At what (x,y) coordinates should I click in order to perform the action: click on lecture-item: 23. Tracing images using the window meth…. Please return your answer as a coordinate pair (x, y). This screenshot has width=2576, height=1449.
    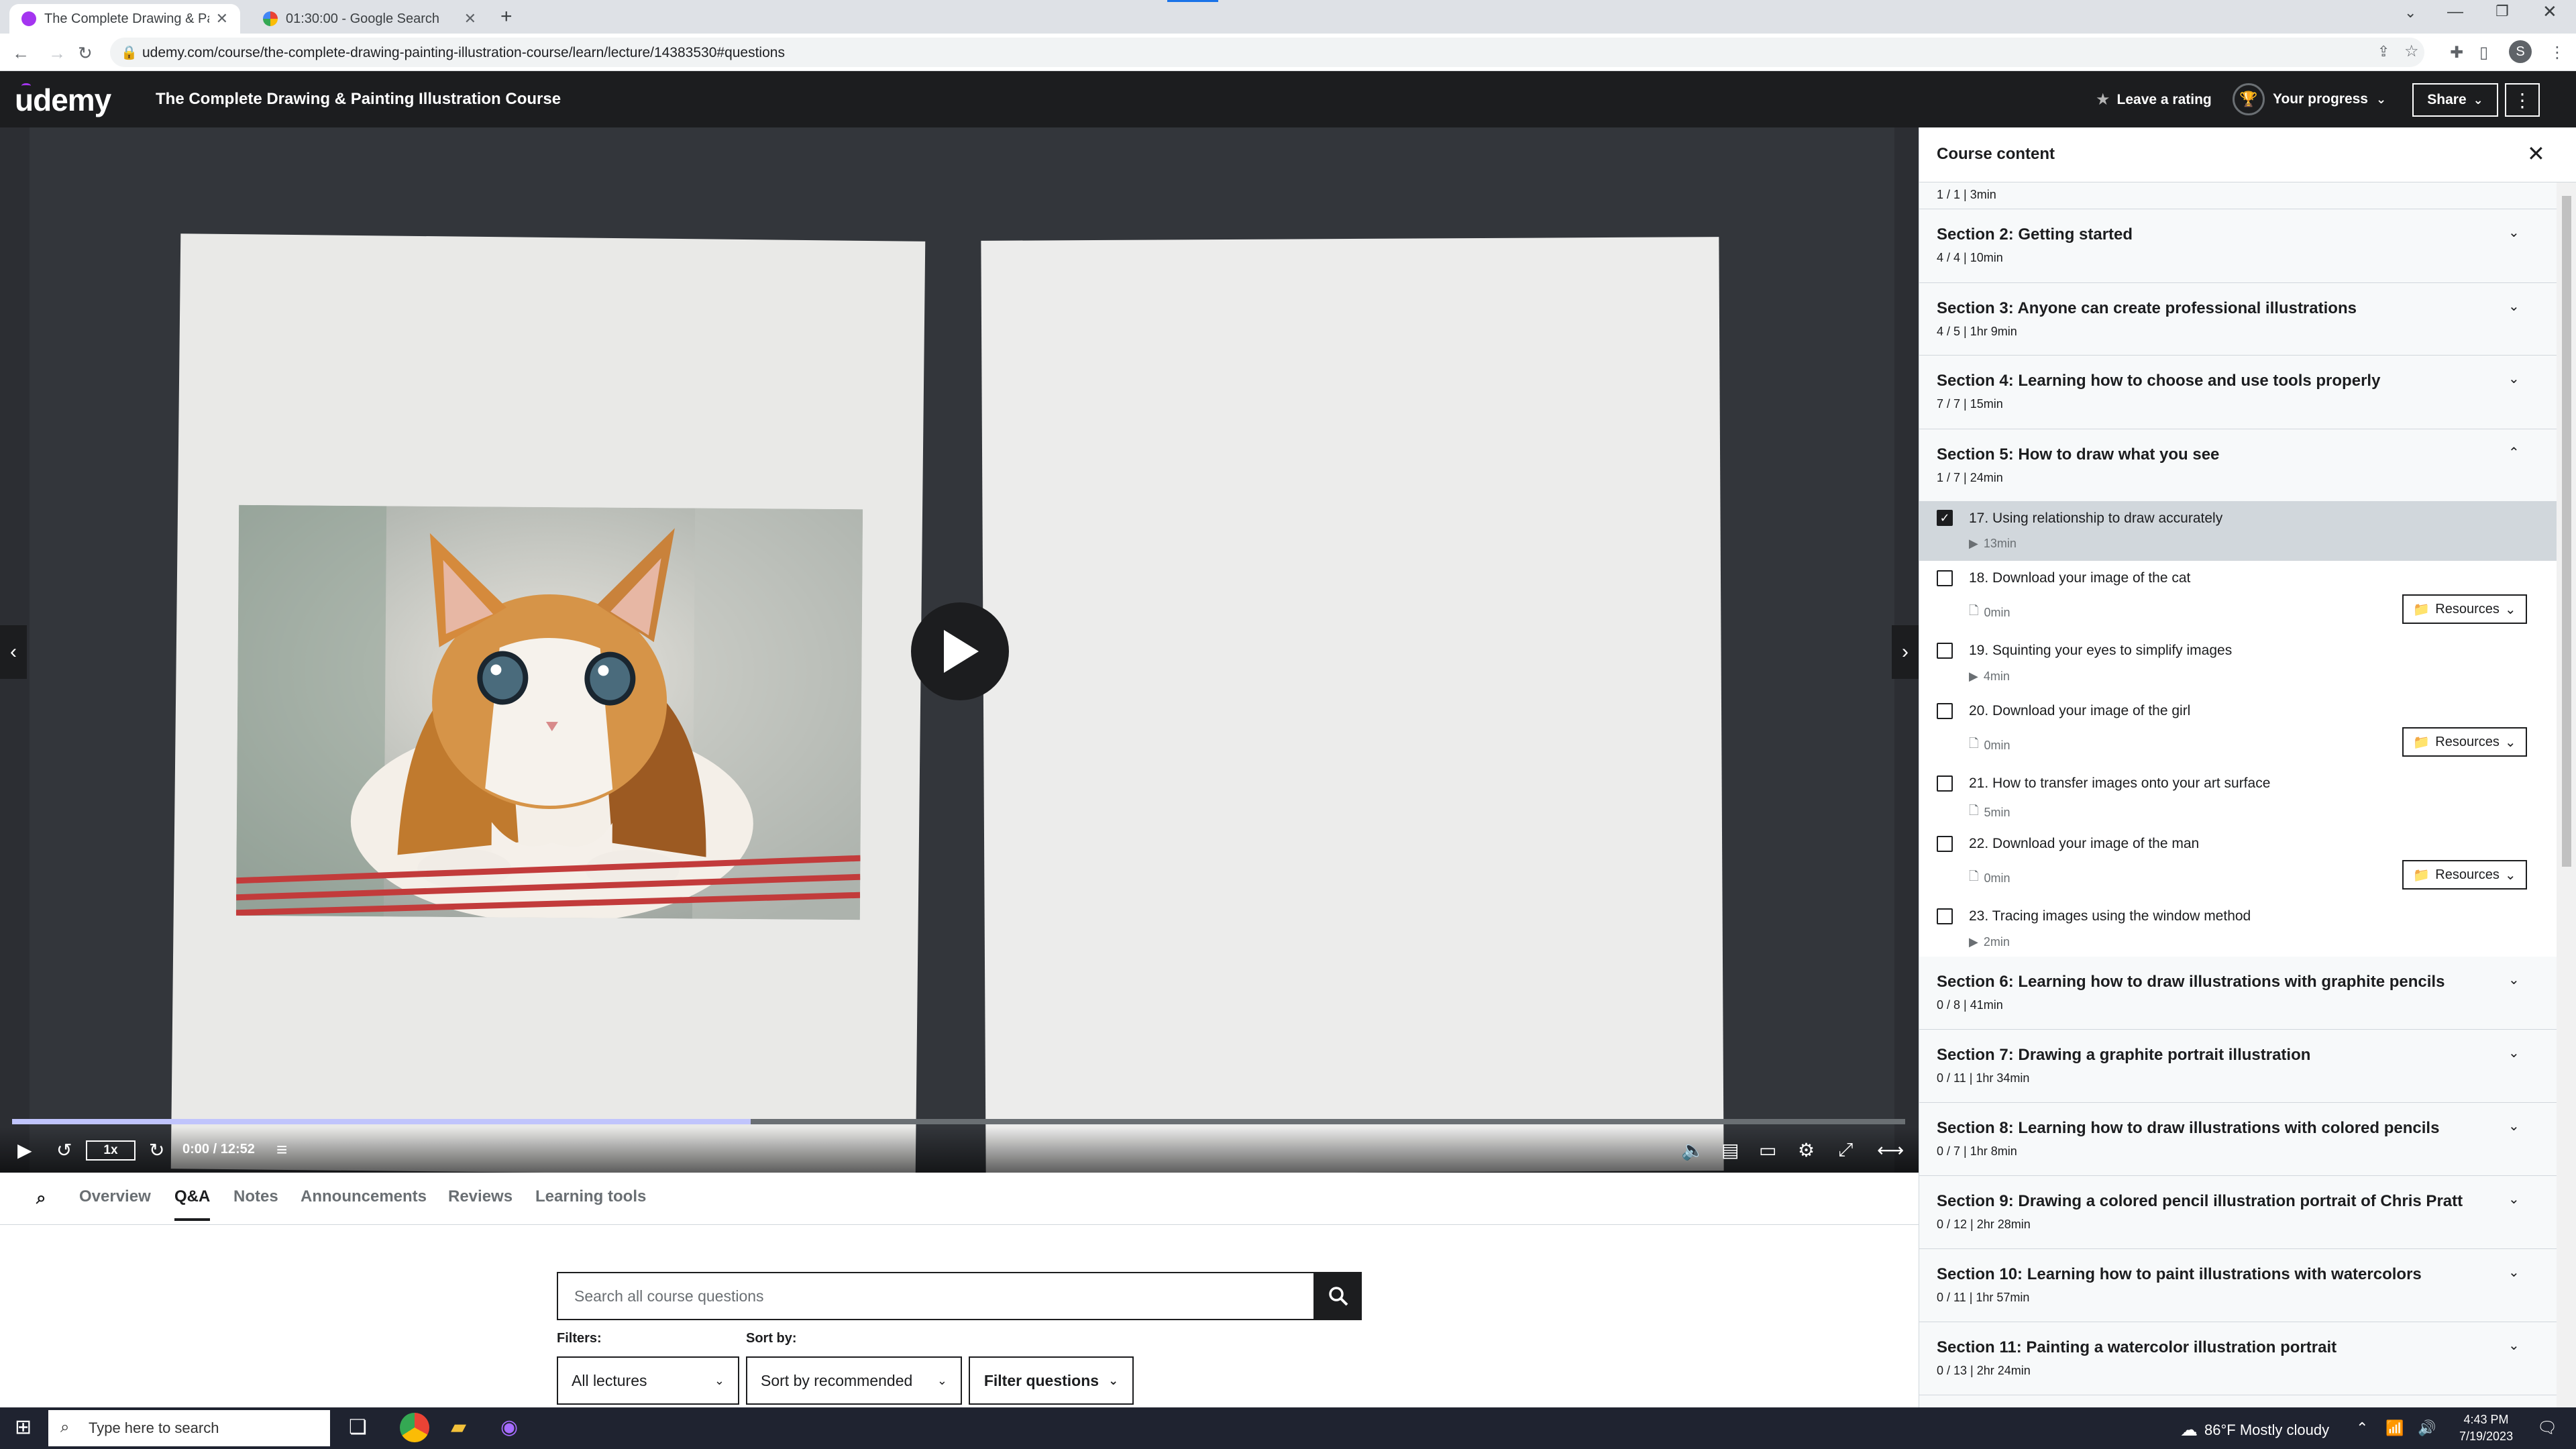
    Looking at the image, I should click on (2238, 928).